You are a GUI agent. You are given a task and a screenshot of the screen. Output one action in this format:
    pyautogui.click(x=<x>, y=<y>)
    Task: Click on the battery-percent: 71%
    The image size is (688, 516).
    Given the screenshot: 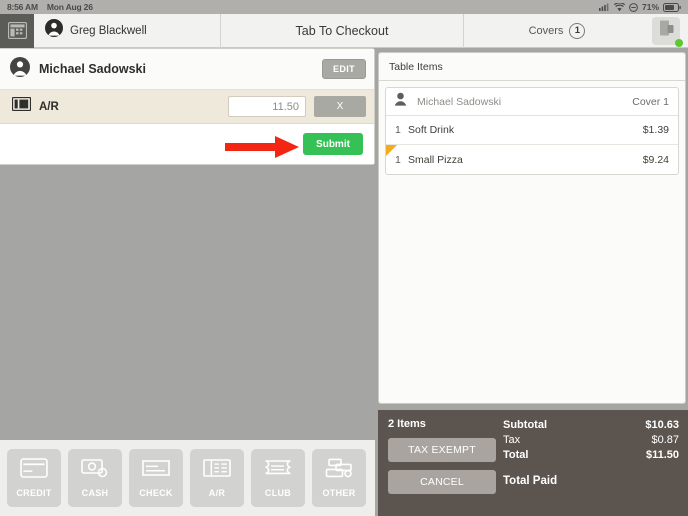 What is the action you would take?
    pyautogui.click(x=650, y=7)
    